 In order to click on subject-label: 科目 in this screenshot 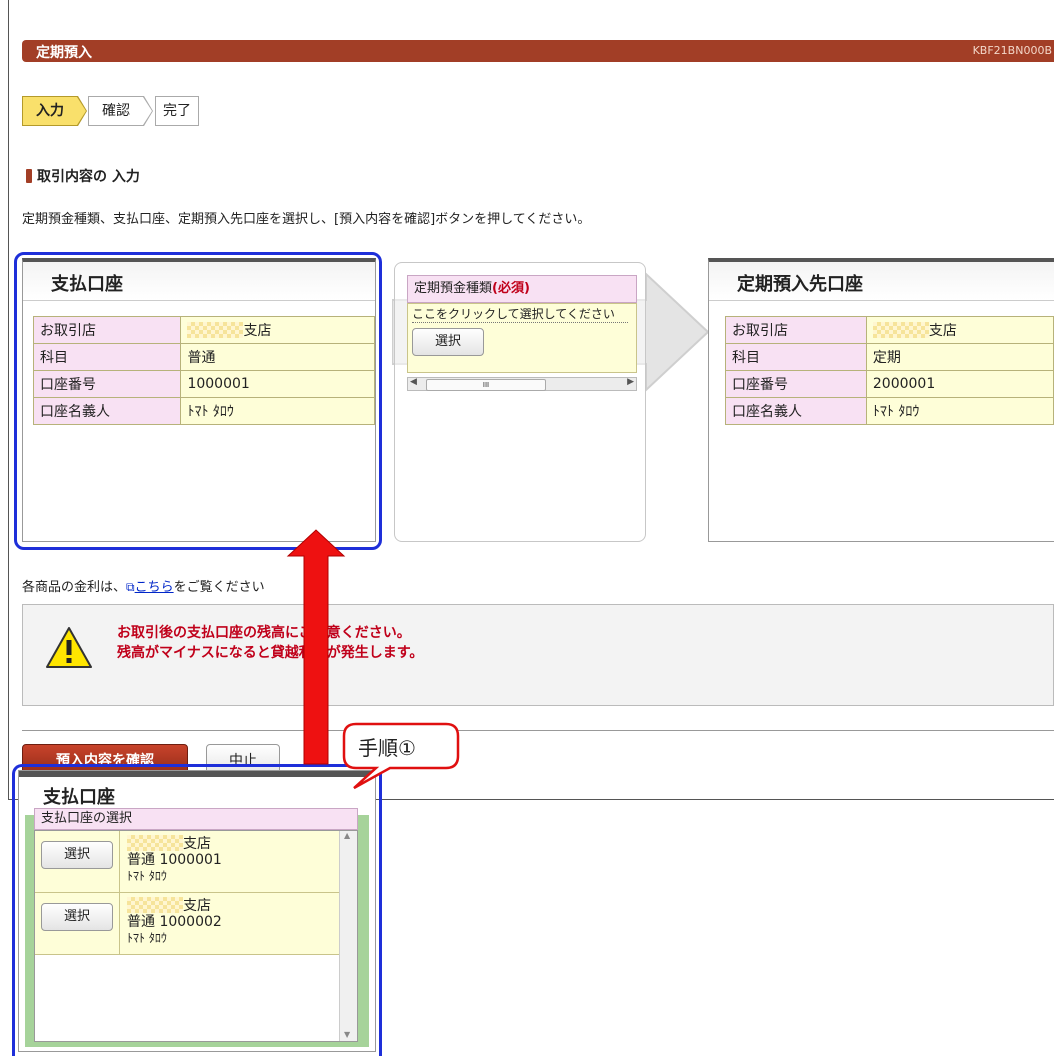, I will do `click(796, 357)`.